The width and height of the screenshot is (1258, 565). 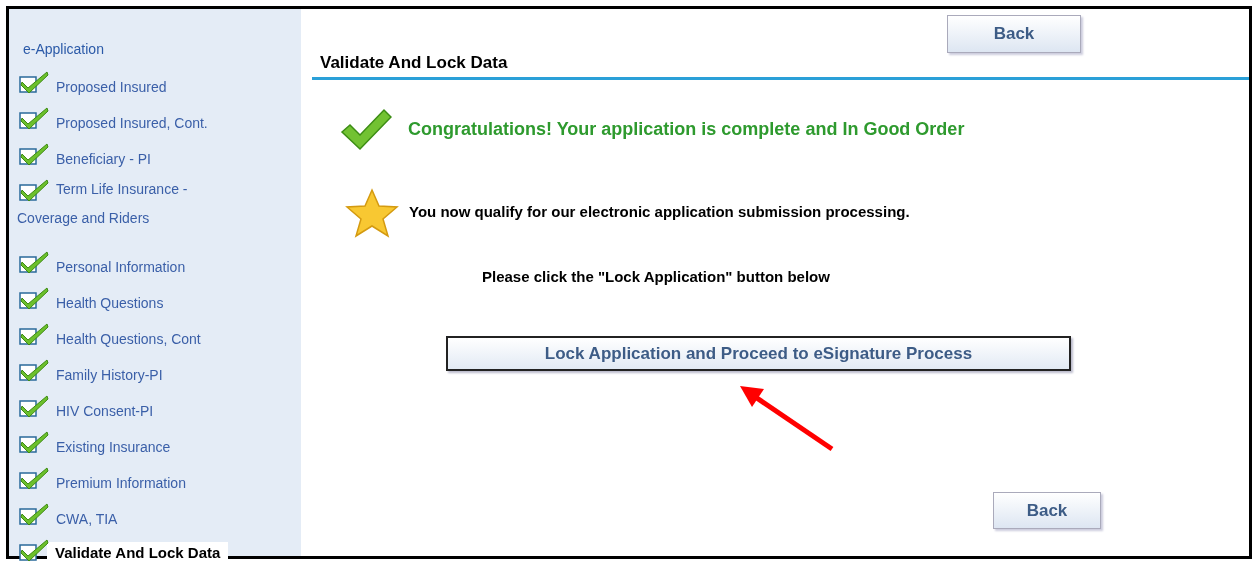 I want to click on sidebar-item: HIV Consent-PI, so click(x=174, y=411).